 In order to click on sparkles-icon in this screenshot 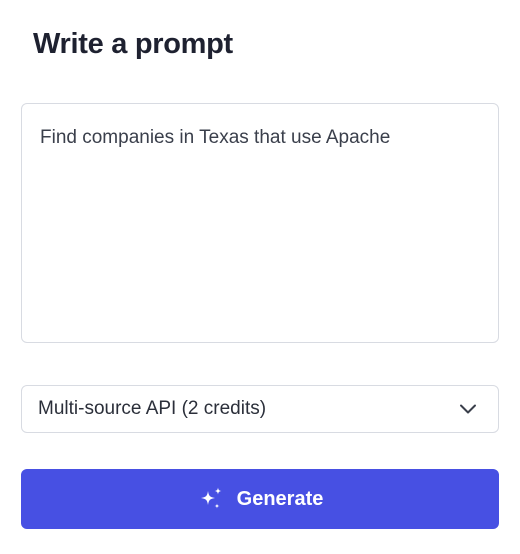, I will do `click(211, 499)`.